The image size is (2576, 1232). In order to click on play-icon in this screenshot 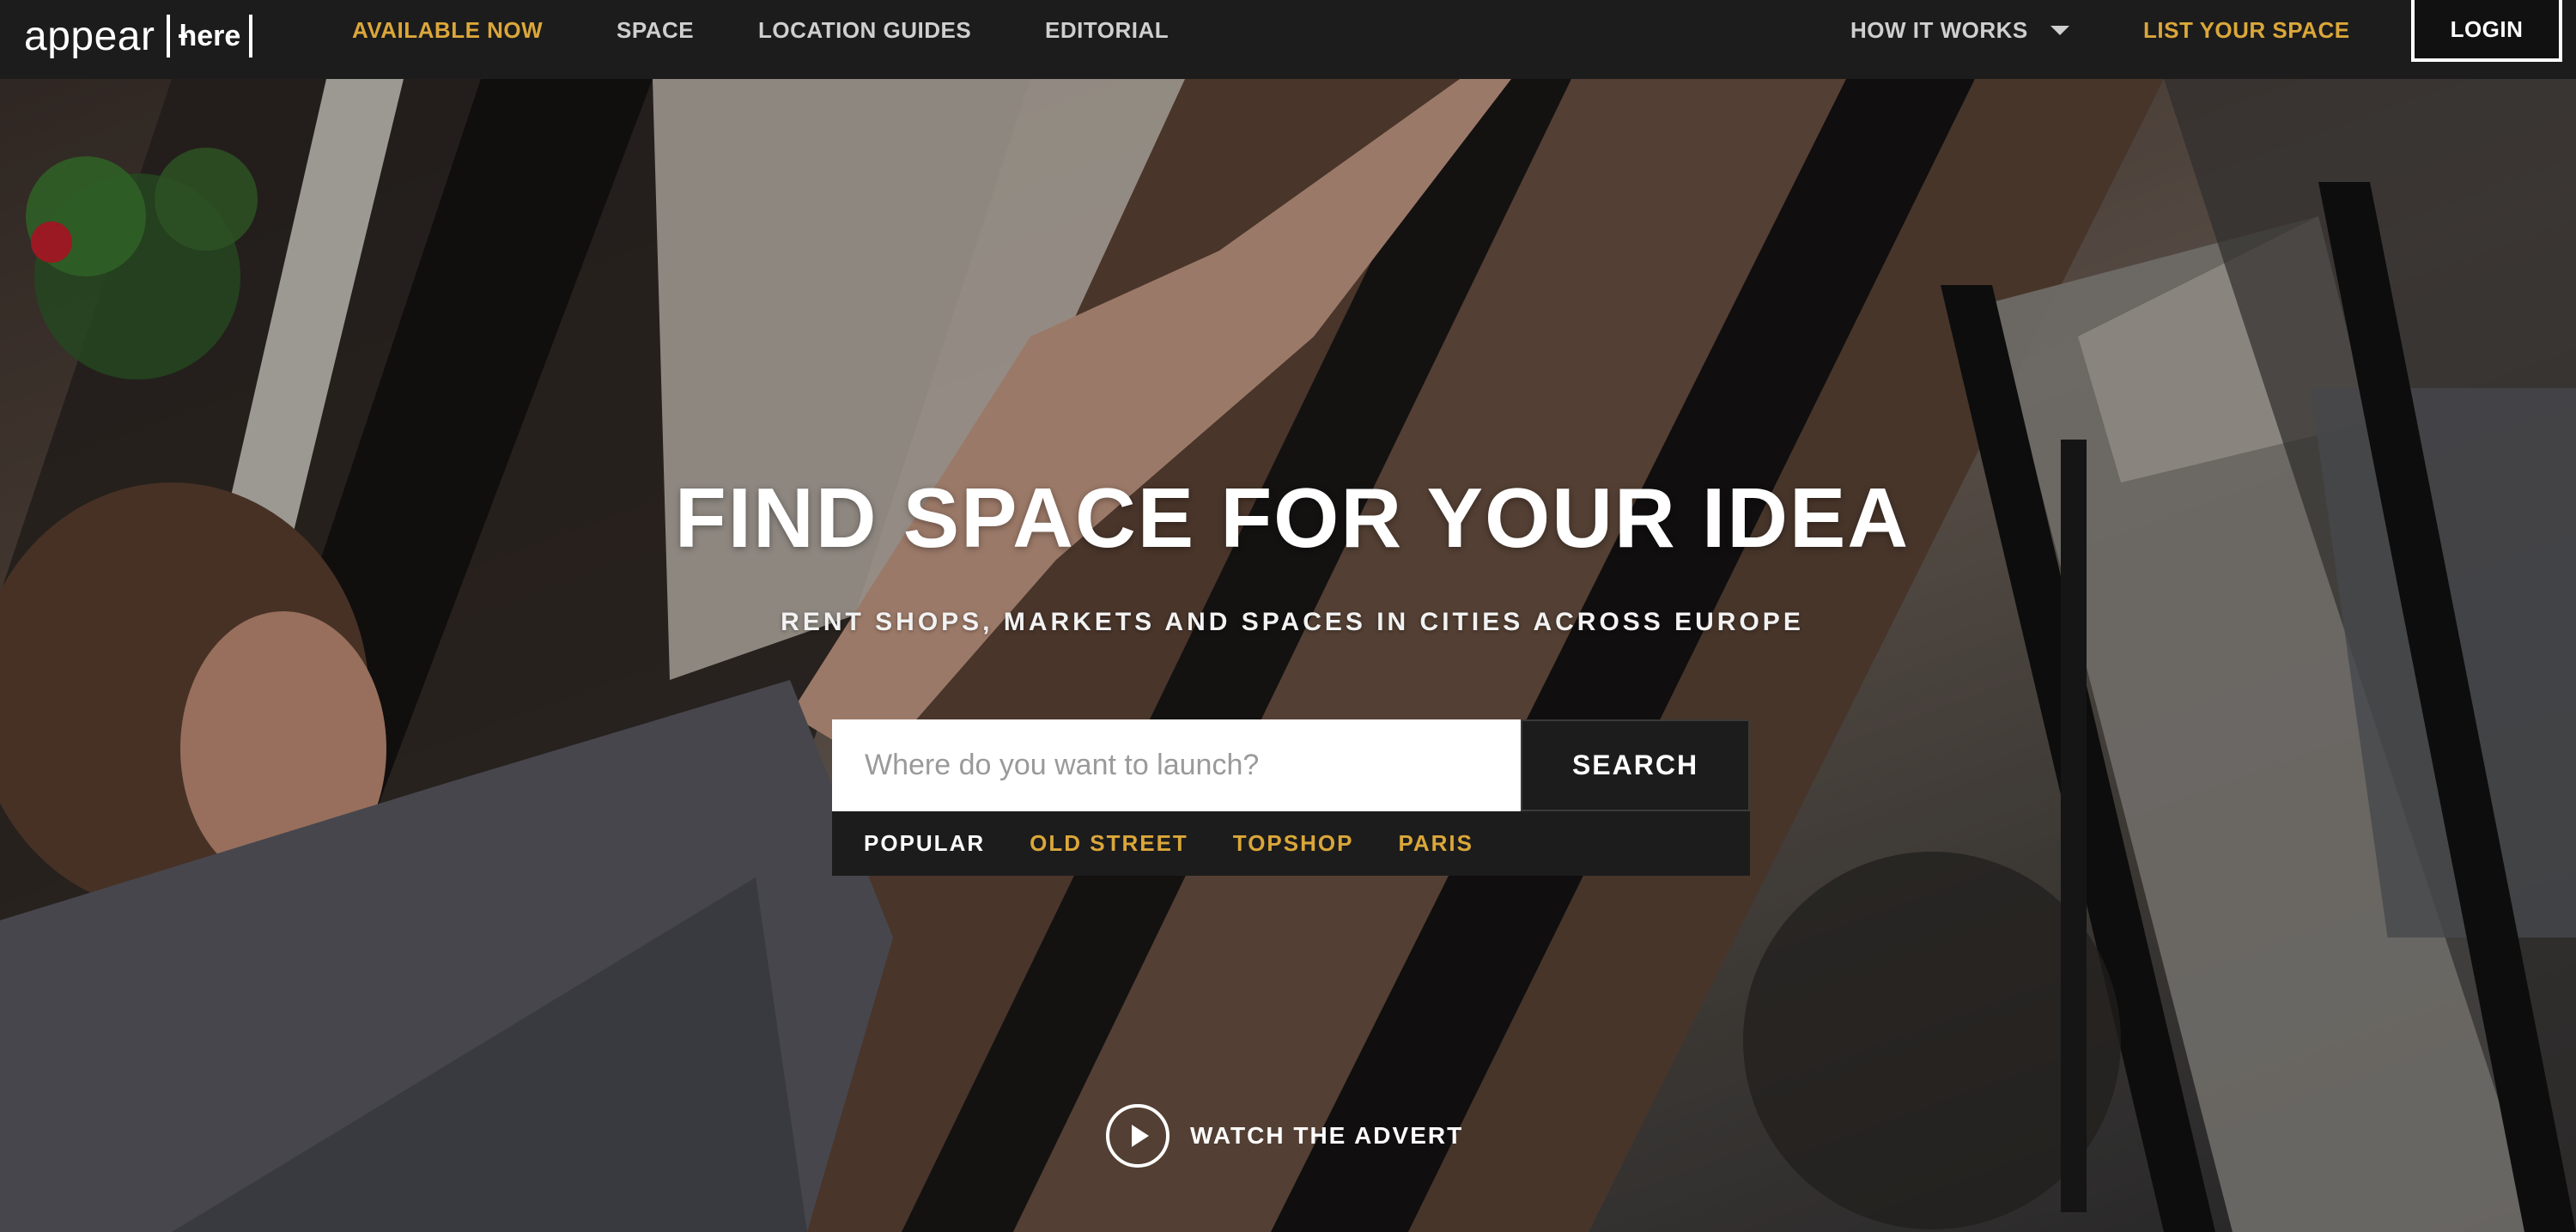, I will do `click(1138, 1136)`.